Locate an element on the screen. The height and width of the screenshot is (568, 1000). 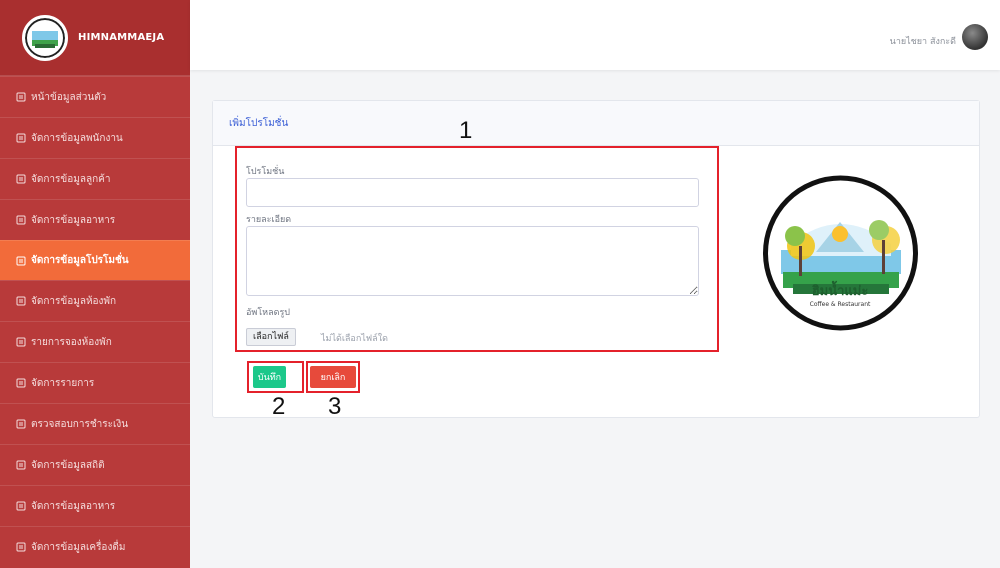
sidebar-item-4: จัดการข้อมูลโปรโมชั่น is located at coordinates (95, 260).